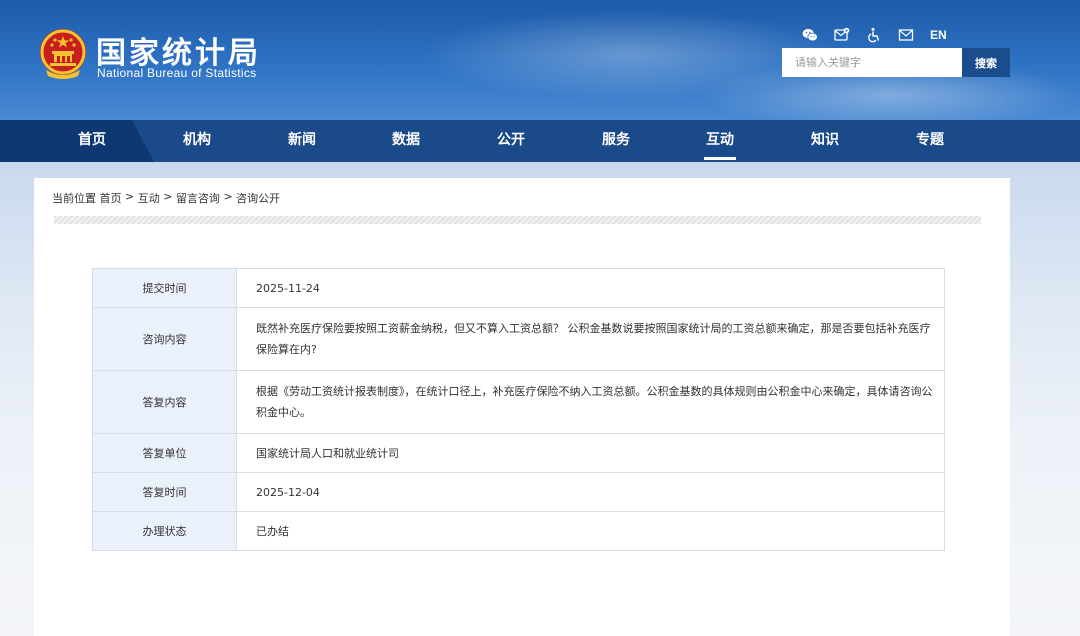 This screenshot has height=636, width=1080. I want to click on nav-label: 服务, so click(616, 140).